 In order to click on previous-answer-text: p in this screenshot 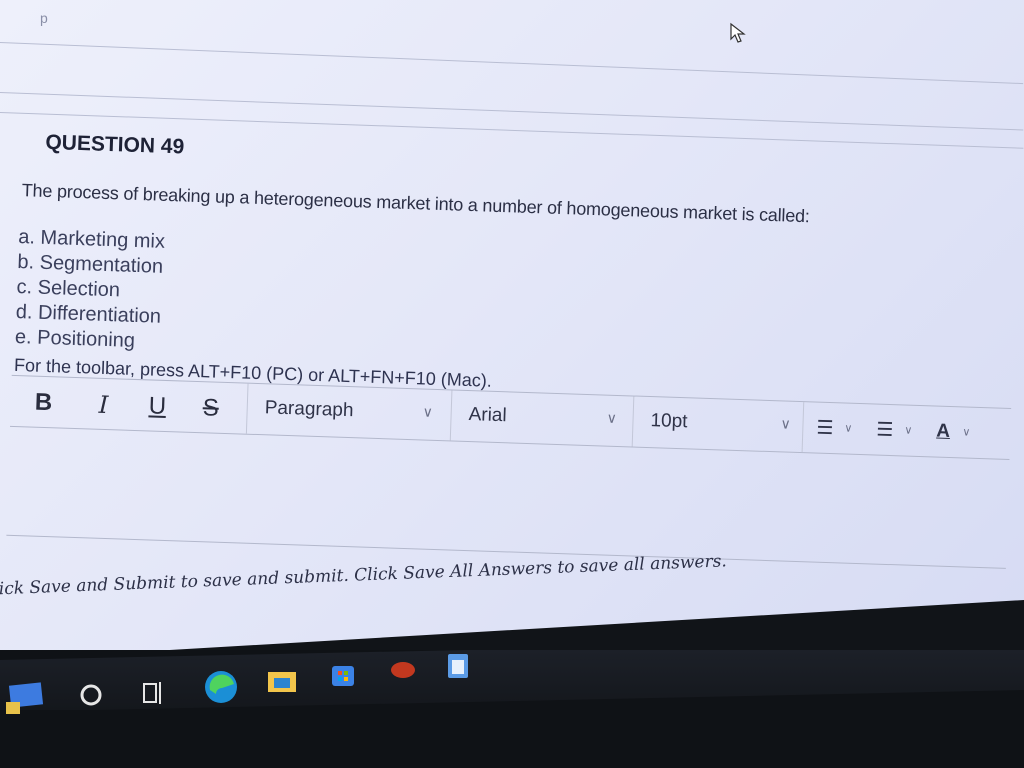, I will do `click(44, 18)`.